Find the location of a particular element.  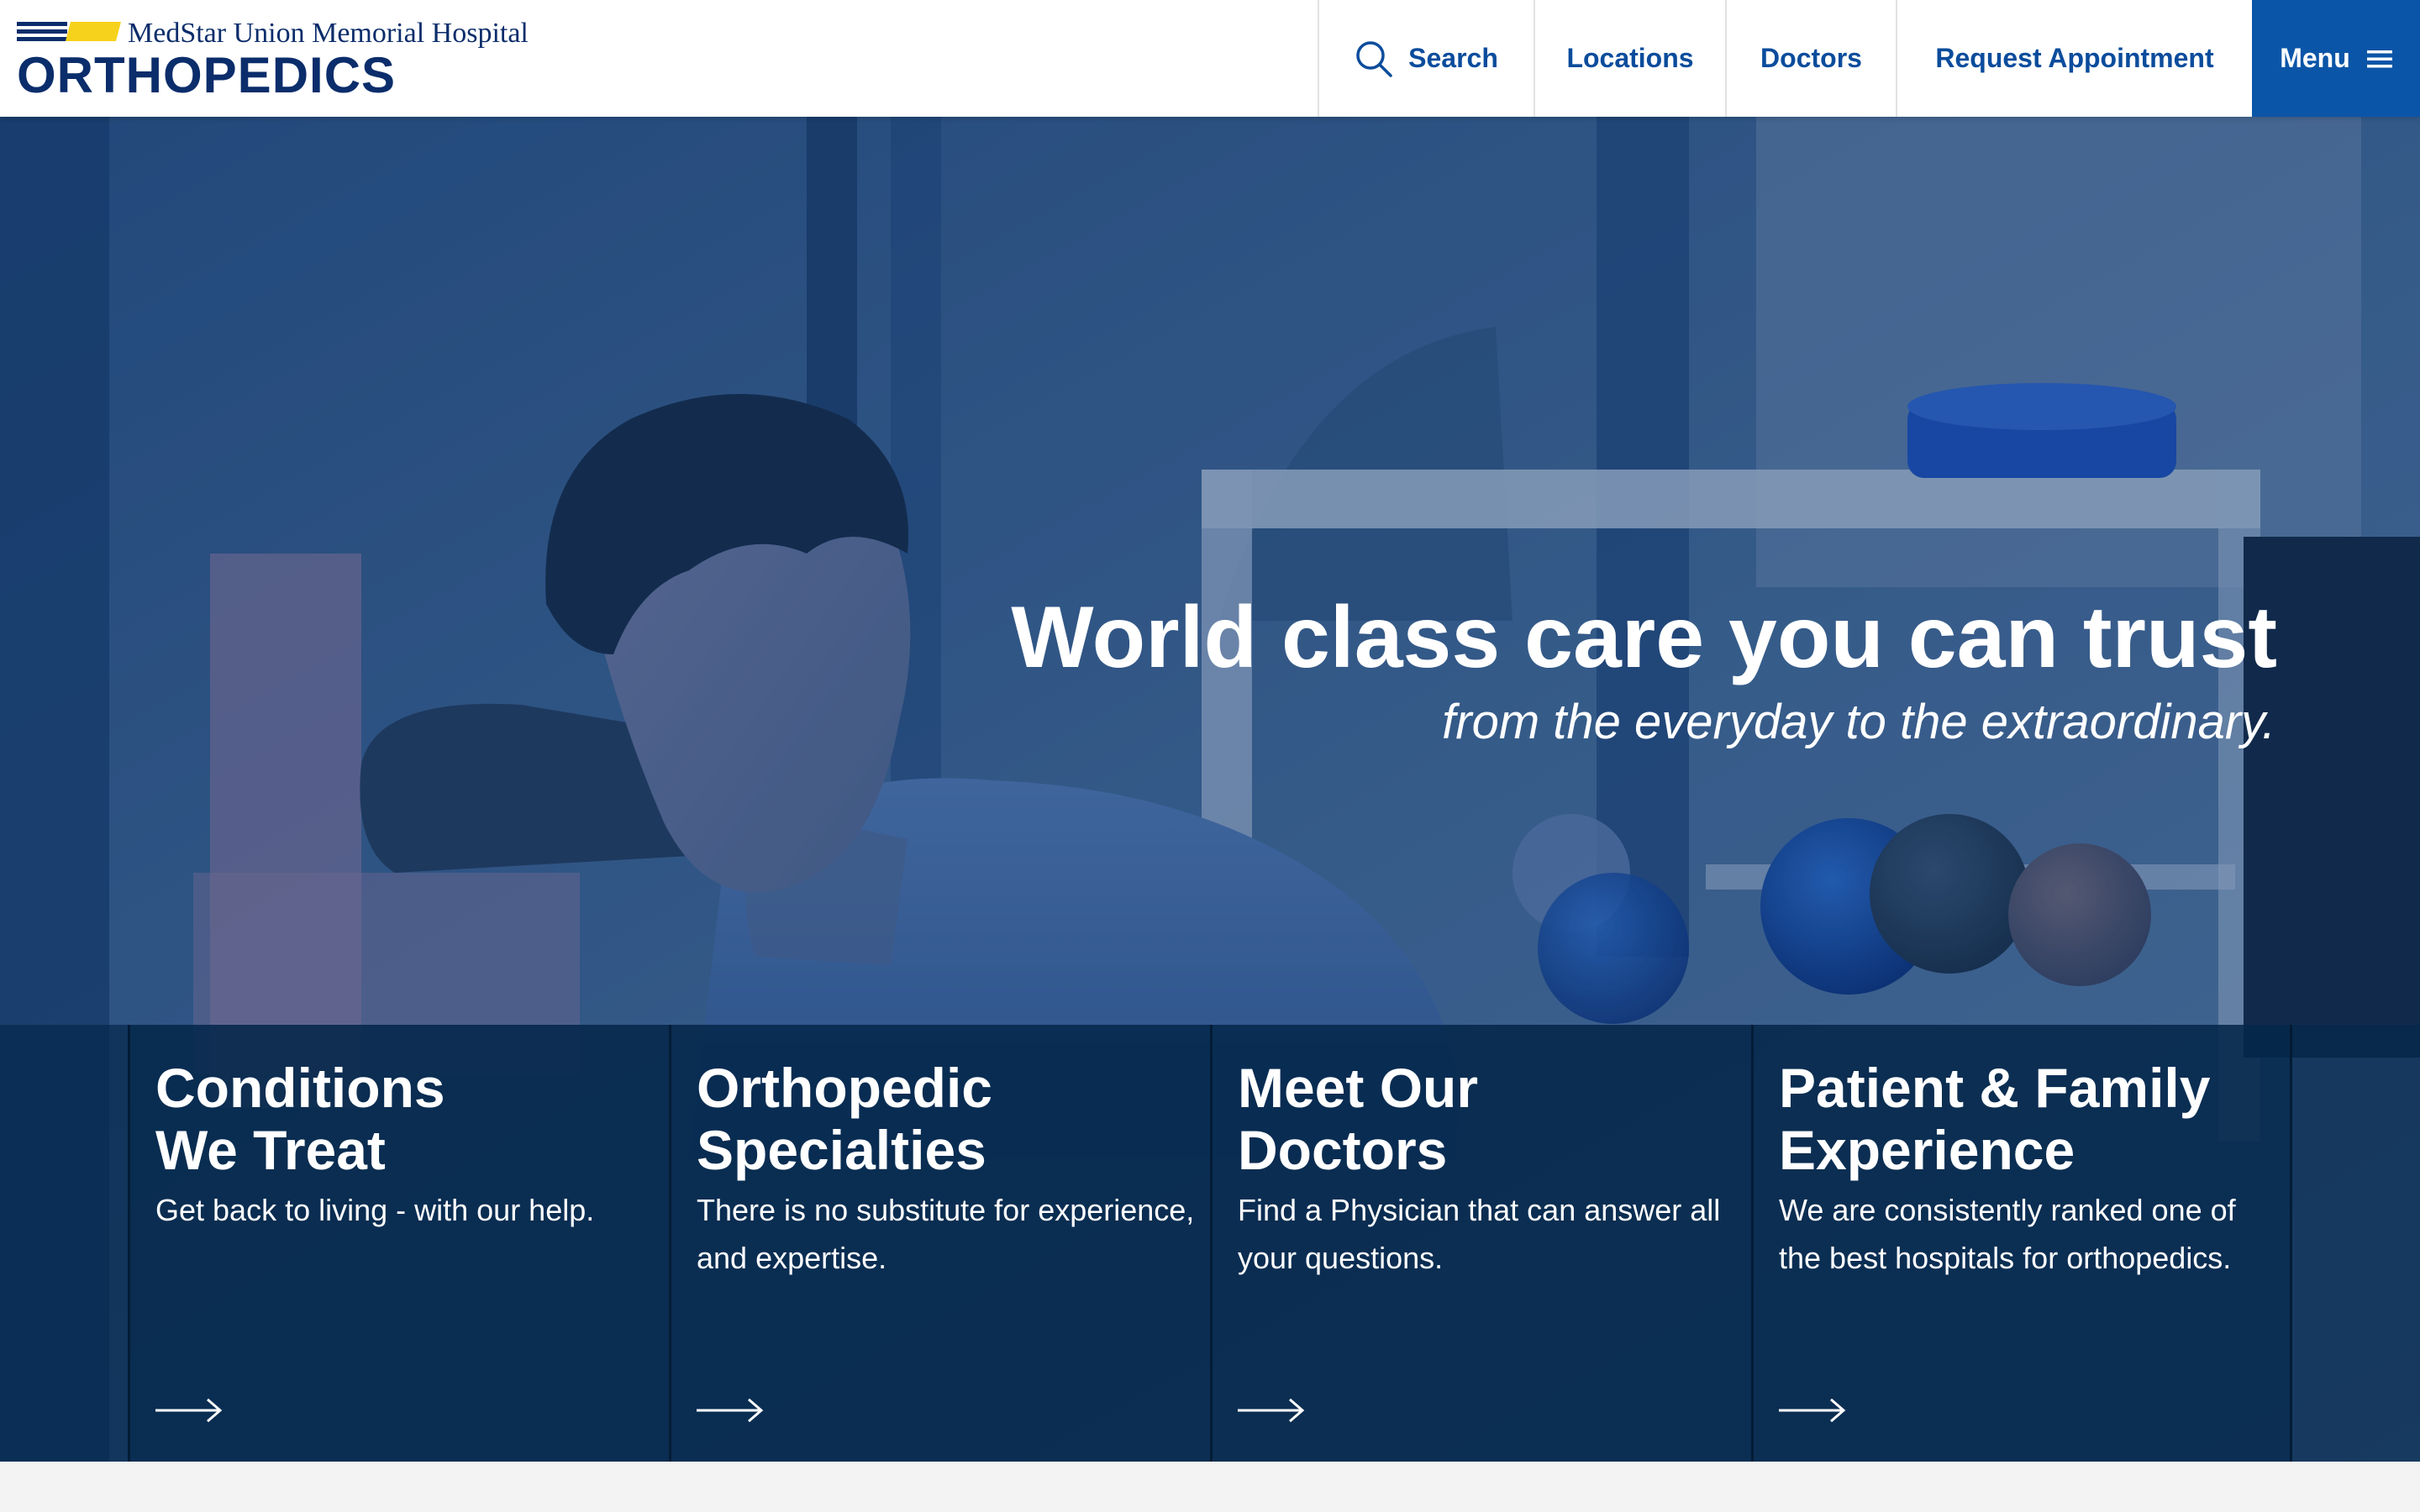

hamburger-icon is located at coordinates (2379, 58).